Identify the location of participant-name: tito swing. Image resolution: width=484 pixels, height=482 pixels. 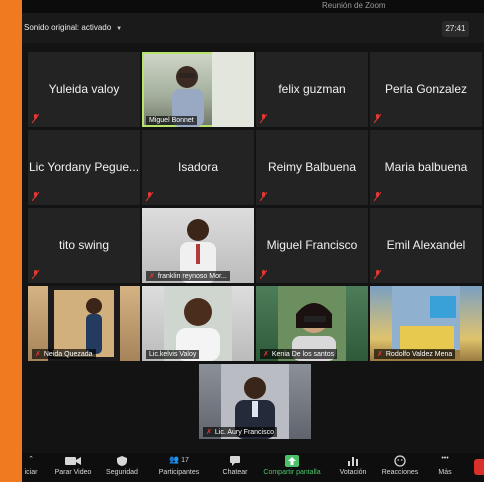
(84, 245).